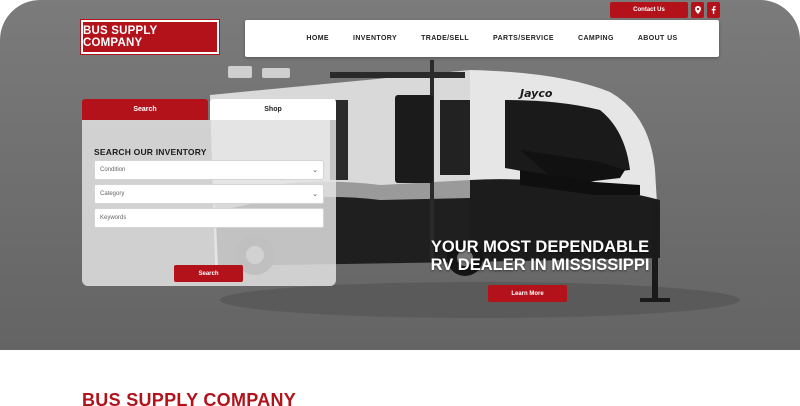  What do you see at coordinates (523, 38) in the screenshot?
I see `nav-item-parts-service: PARTS/SERVICE` at bounding box center [523, 38].